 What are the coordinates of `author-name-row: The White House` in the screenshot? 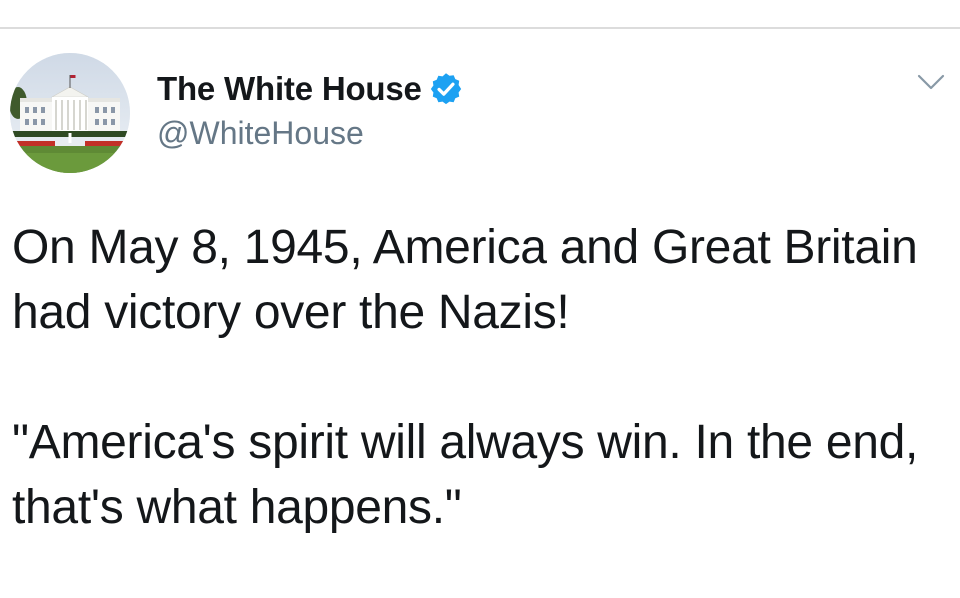 It's located at (310, 89).